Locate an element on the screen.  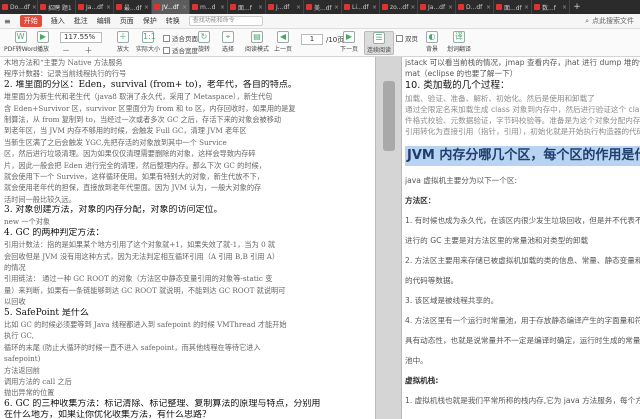
tab-label: Do...df is located at coordinates (20, 7).